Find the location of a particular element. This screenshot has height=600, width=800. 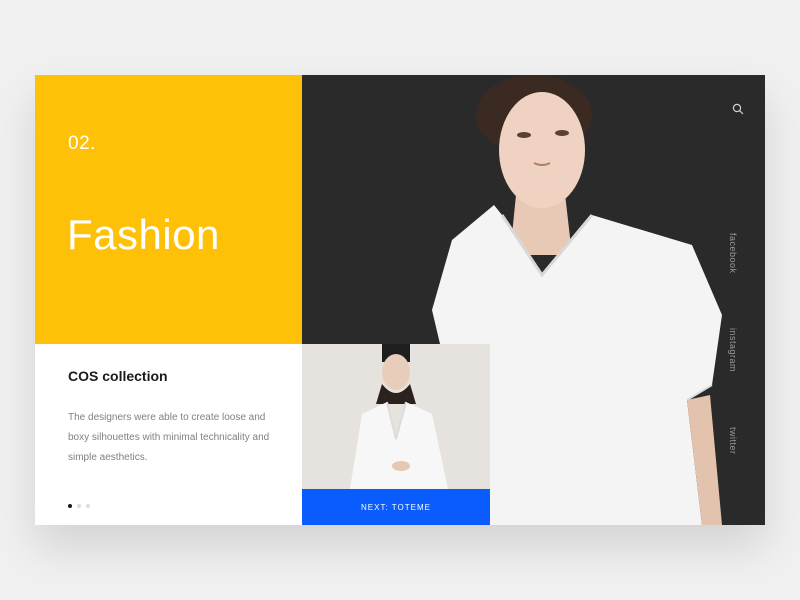

title-panel: 02. Fashion is located at coordinates (168, 209).